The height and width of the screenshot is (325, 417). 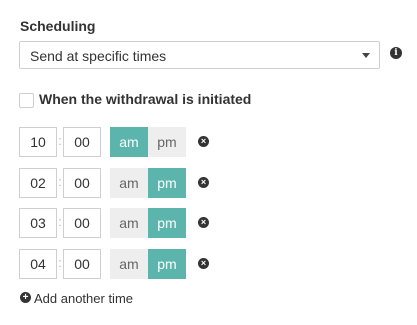 I want to click on time-row: 10 : 00 am pm ×, so click(x=119, y=142).